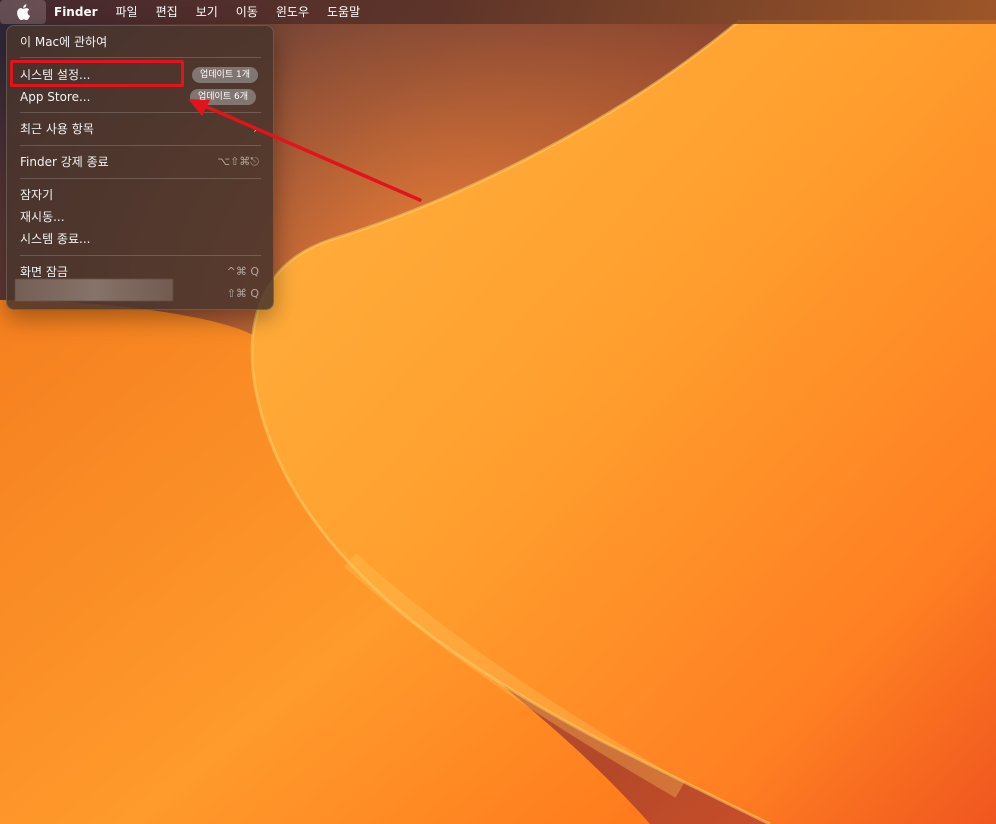 The width and height of the screenshot is (996, 824). I want to click on menu-item-label: Finder 강제 종료, so click(64, 162).